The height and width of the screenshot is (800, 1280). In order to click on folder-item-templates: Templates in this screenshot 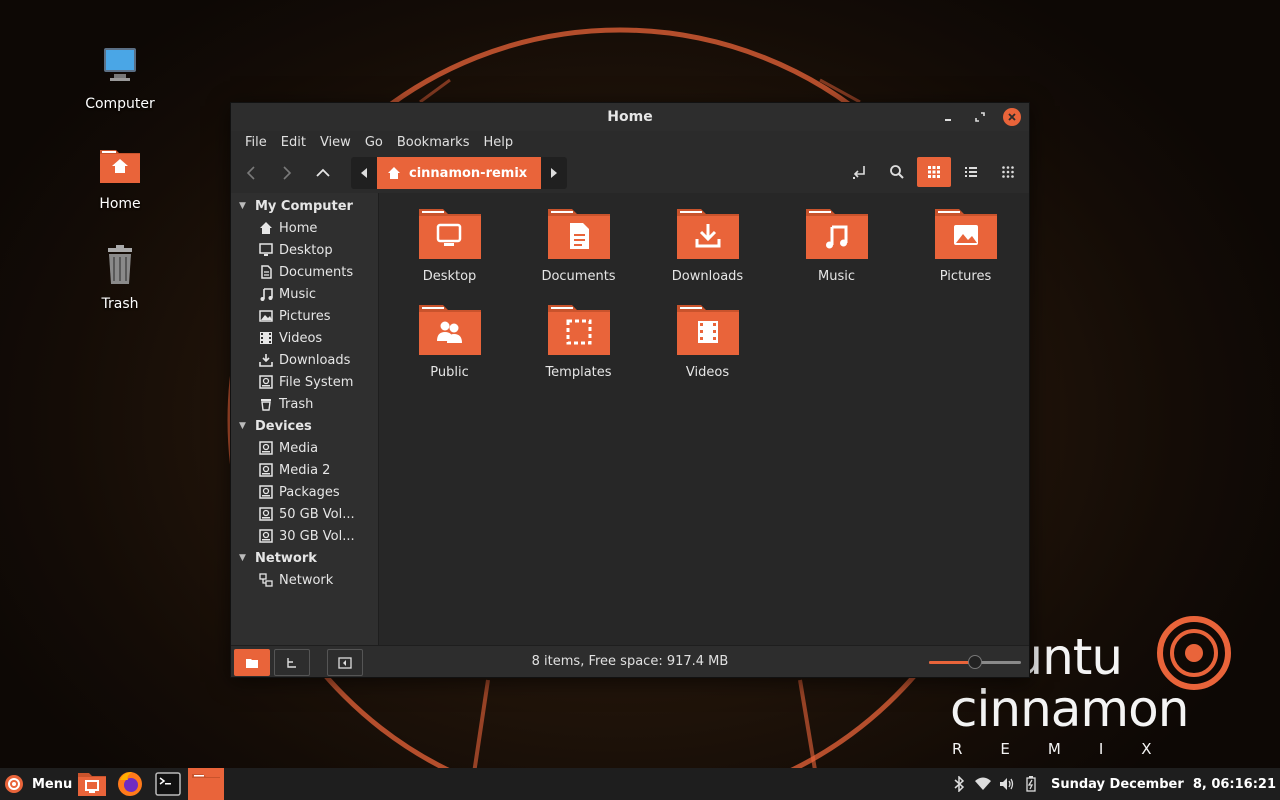, I will do `click(578, 342)`.